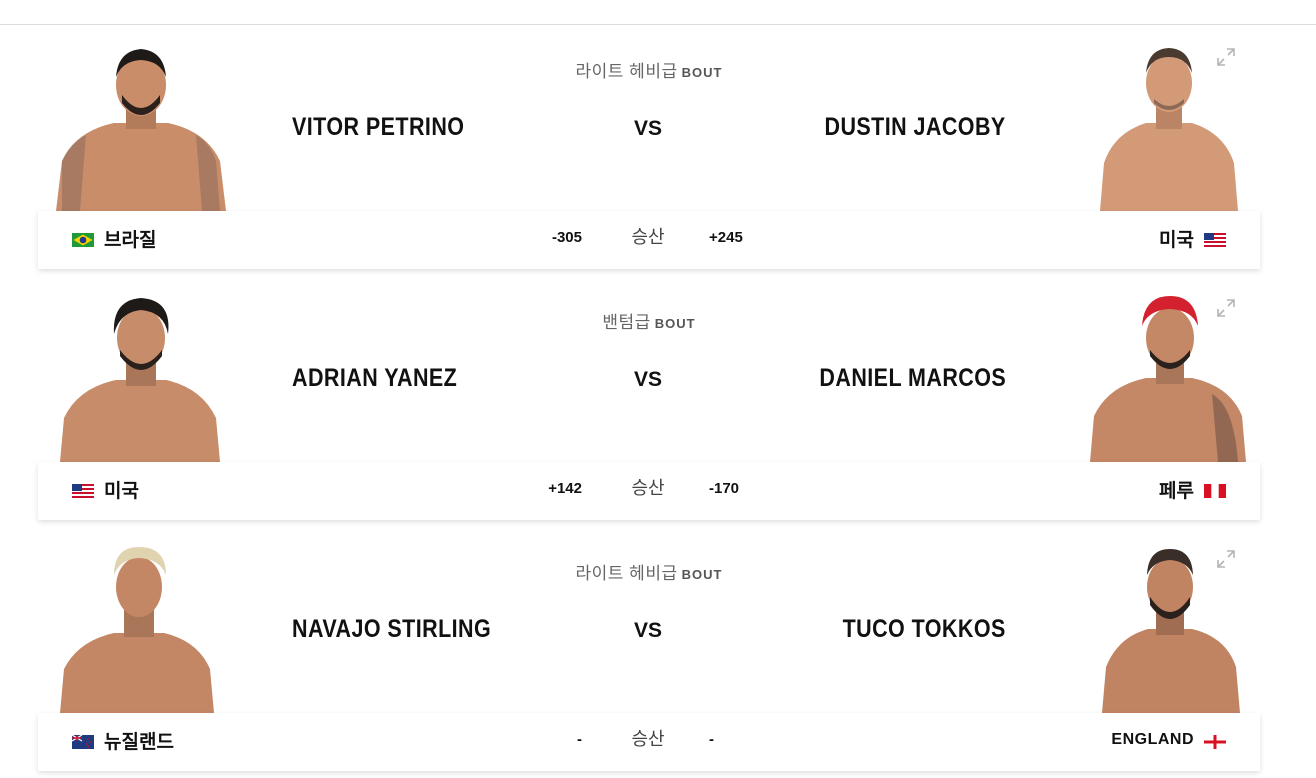  Describe the element at coordinates (83, 240) in the screenshot. I see `brazil-flag-icon` at that location.